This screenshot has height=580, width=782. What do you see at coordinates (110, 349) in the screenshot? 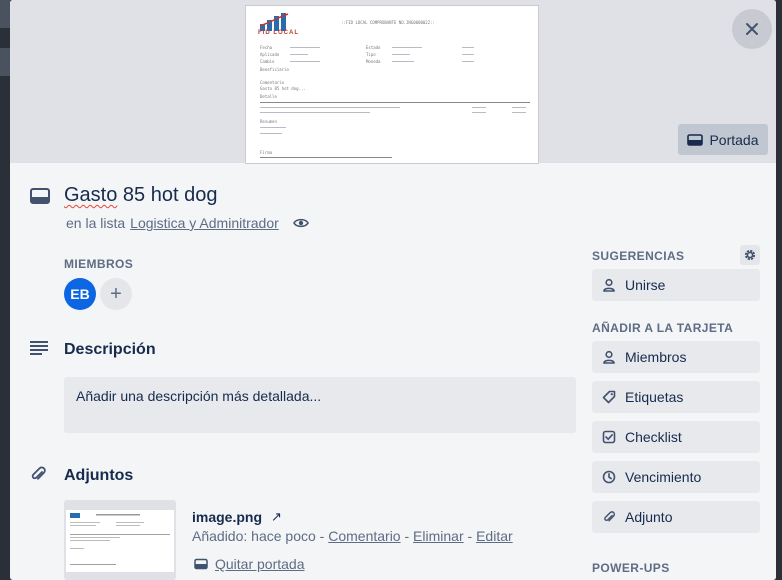
I see `description-title: Descripción` at bounding box center [110, 349].